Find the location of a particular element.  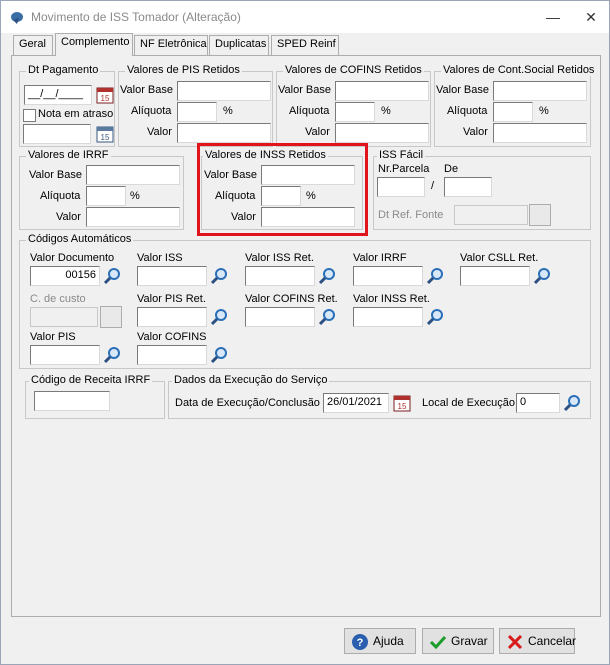

nota-em-atraso-label: Nota em atraso is located at coordinates (76, 114).